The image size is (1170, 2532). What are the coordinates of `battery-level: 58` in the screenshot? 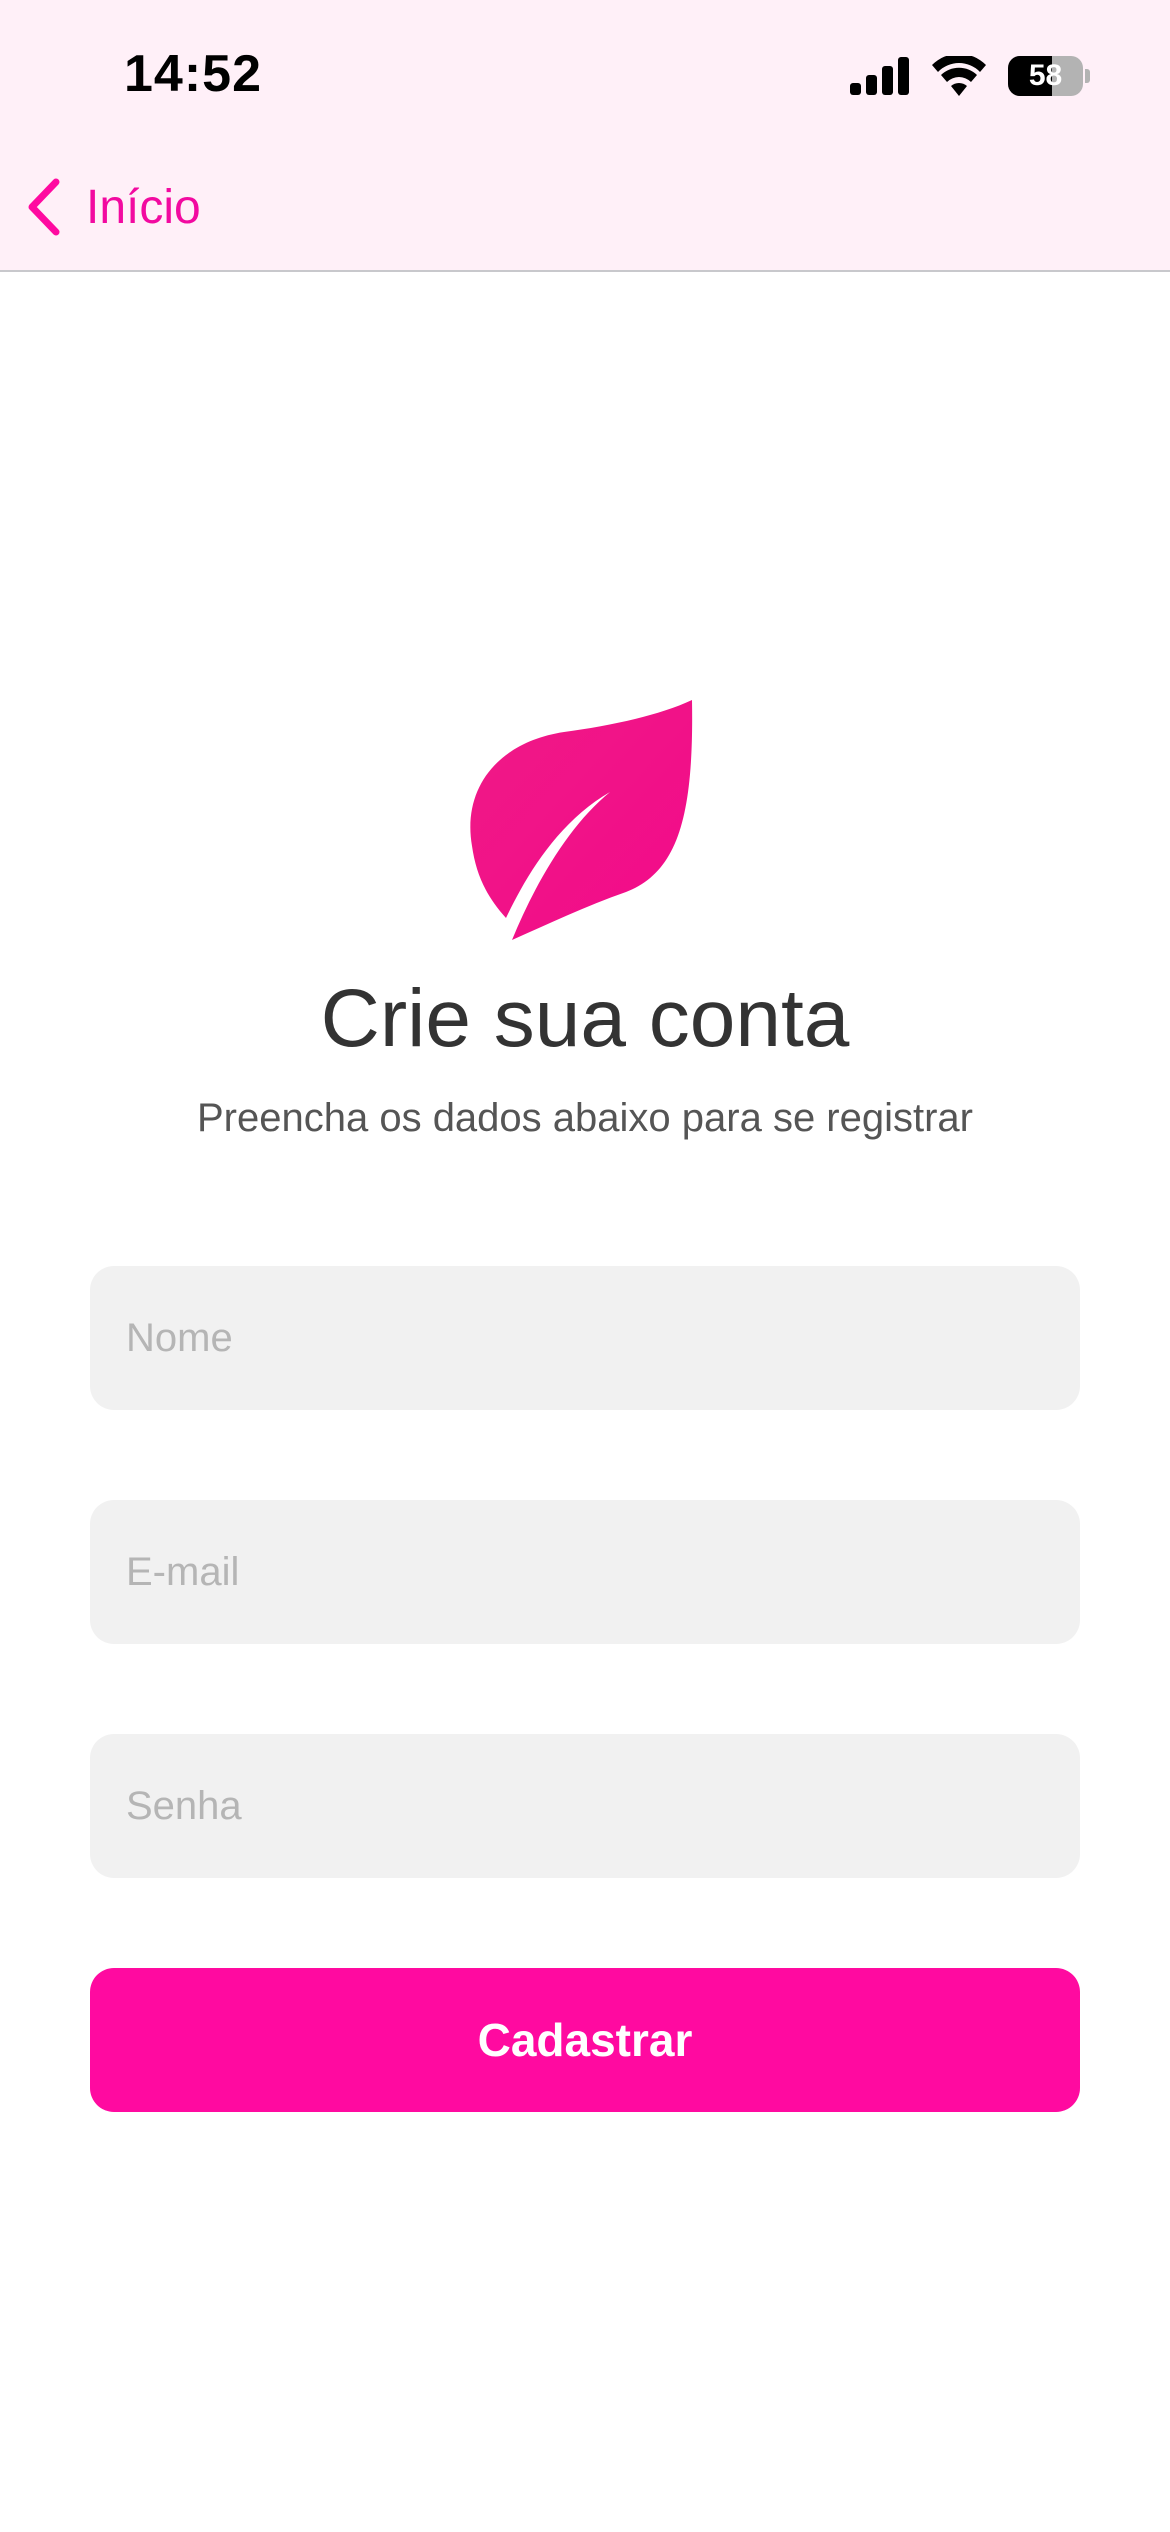 It's located at (1045, 75).